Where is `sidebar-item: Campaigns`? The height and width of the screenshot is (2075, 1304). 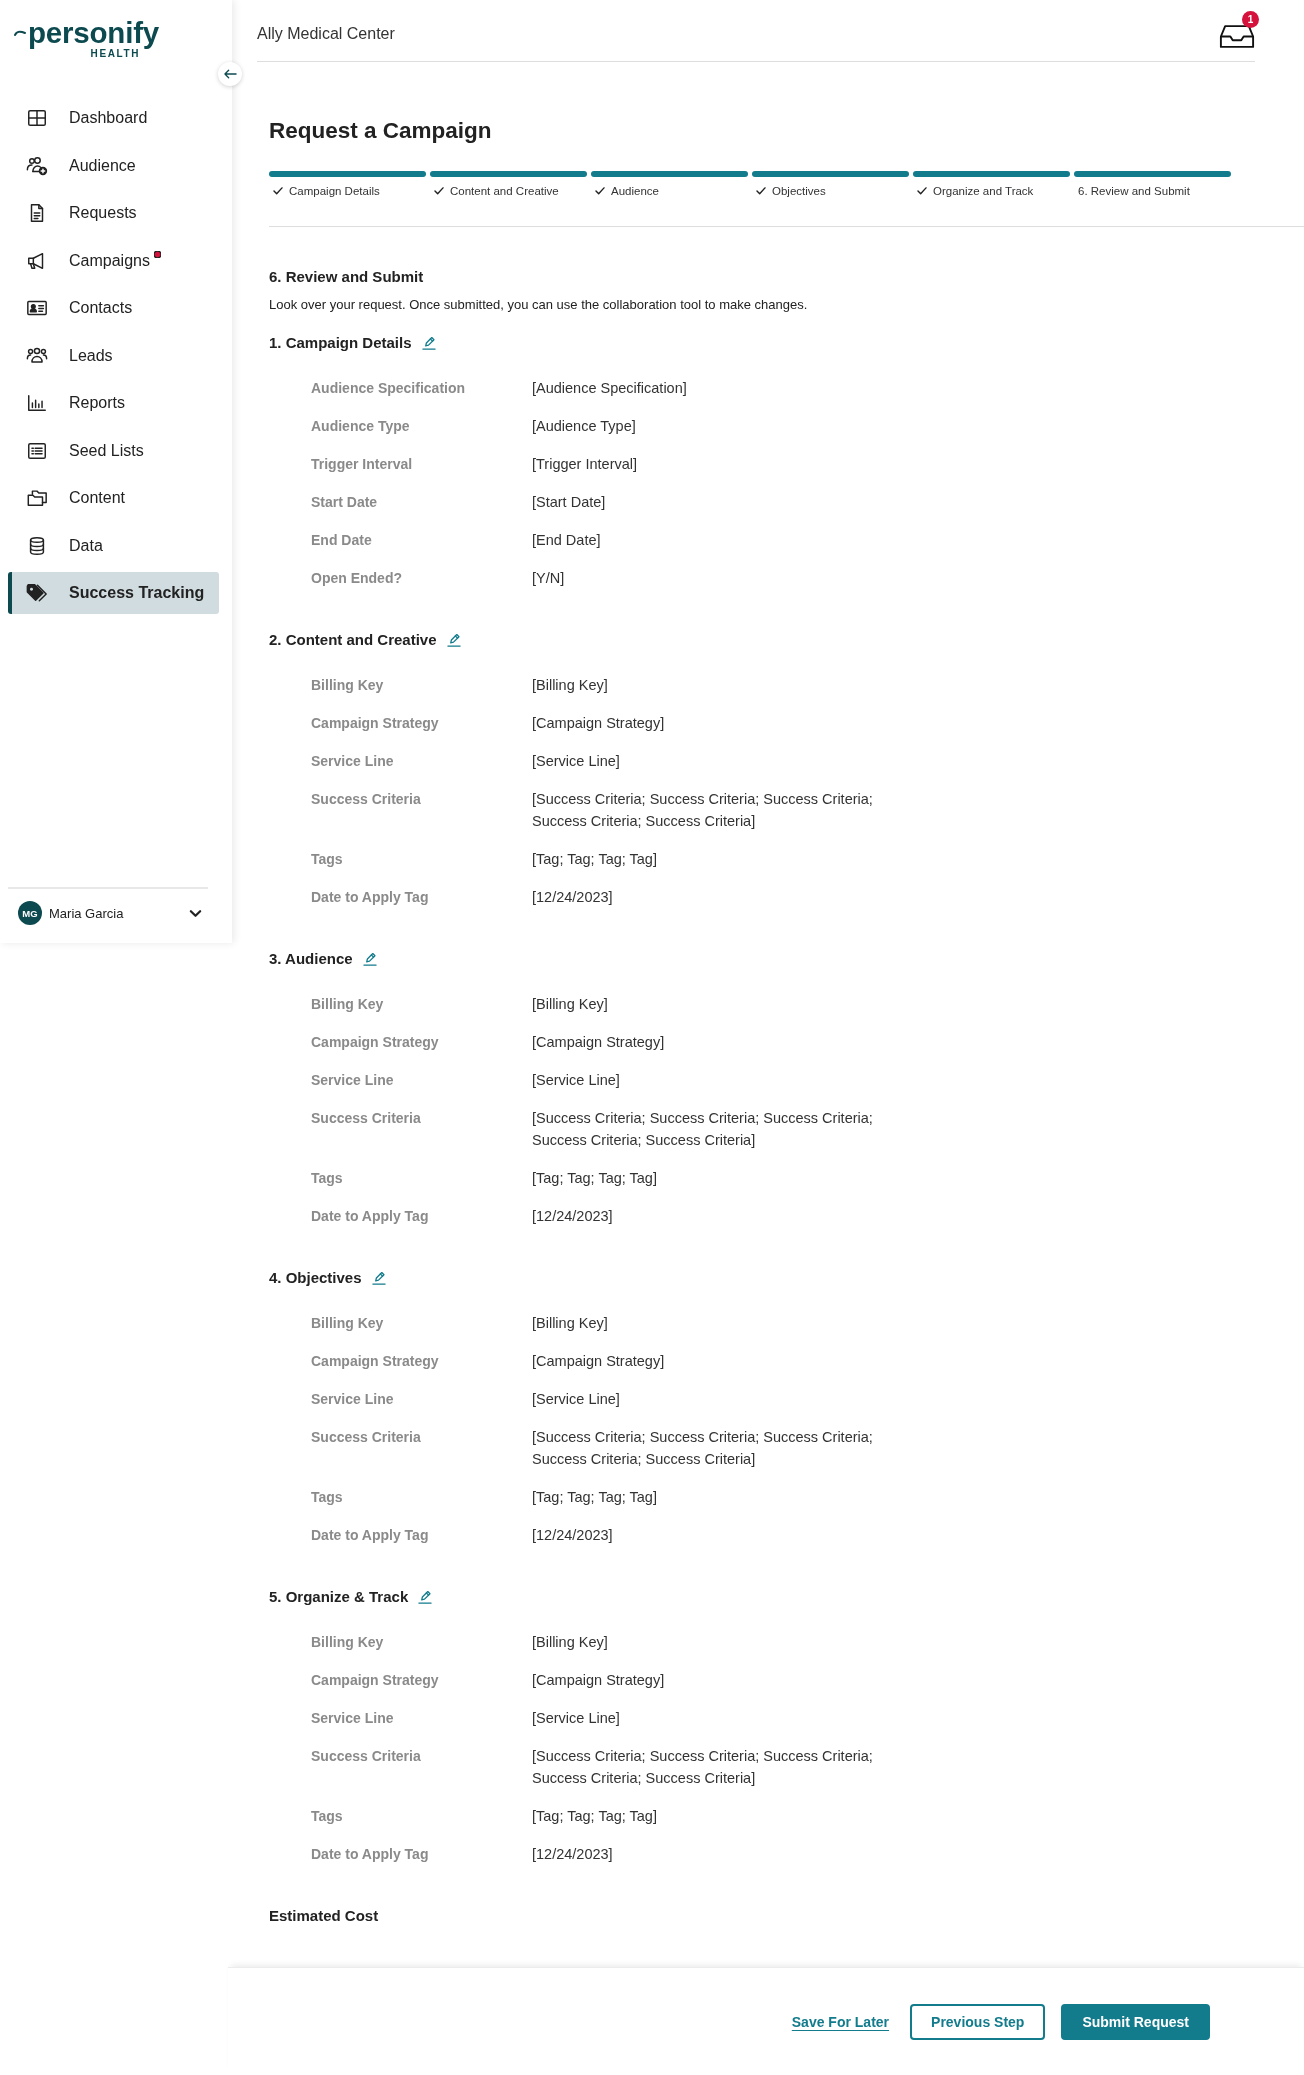 sidebar-item: Campaigns is located at coordinates (113, 260).